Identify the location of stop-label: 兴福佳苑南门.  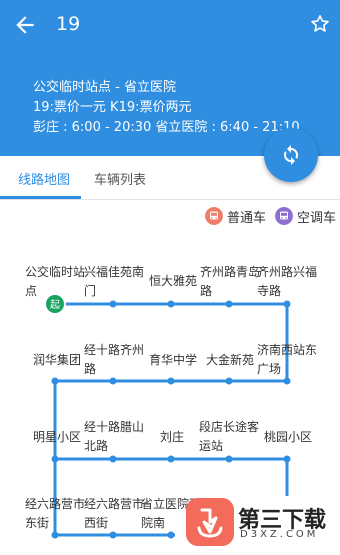
(115, 282).